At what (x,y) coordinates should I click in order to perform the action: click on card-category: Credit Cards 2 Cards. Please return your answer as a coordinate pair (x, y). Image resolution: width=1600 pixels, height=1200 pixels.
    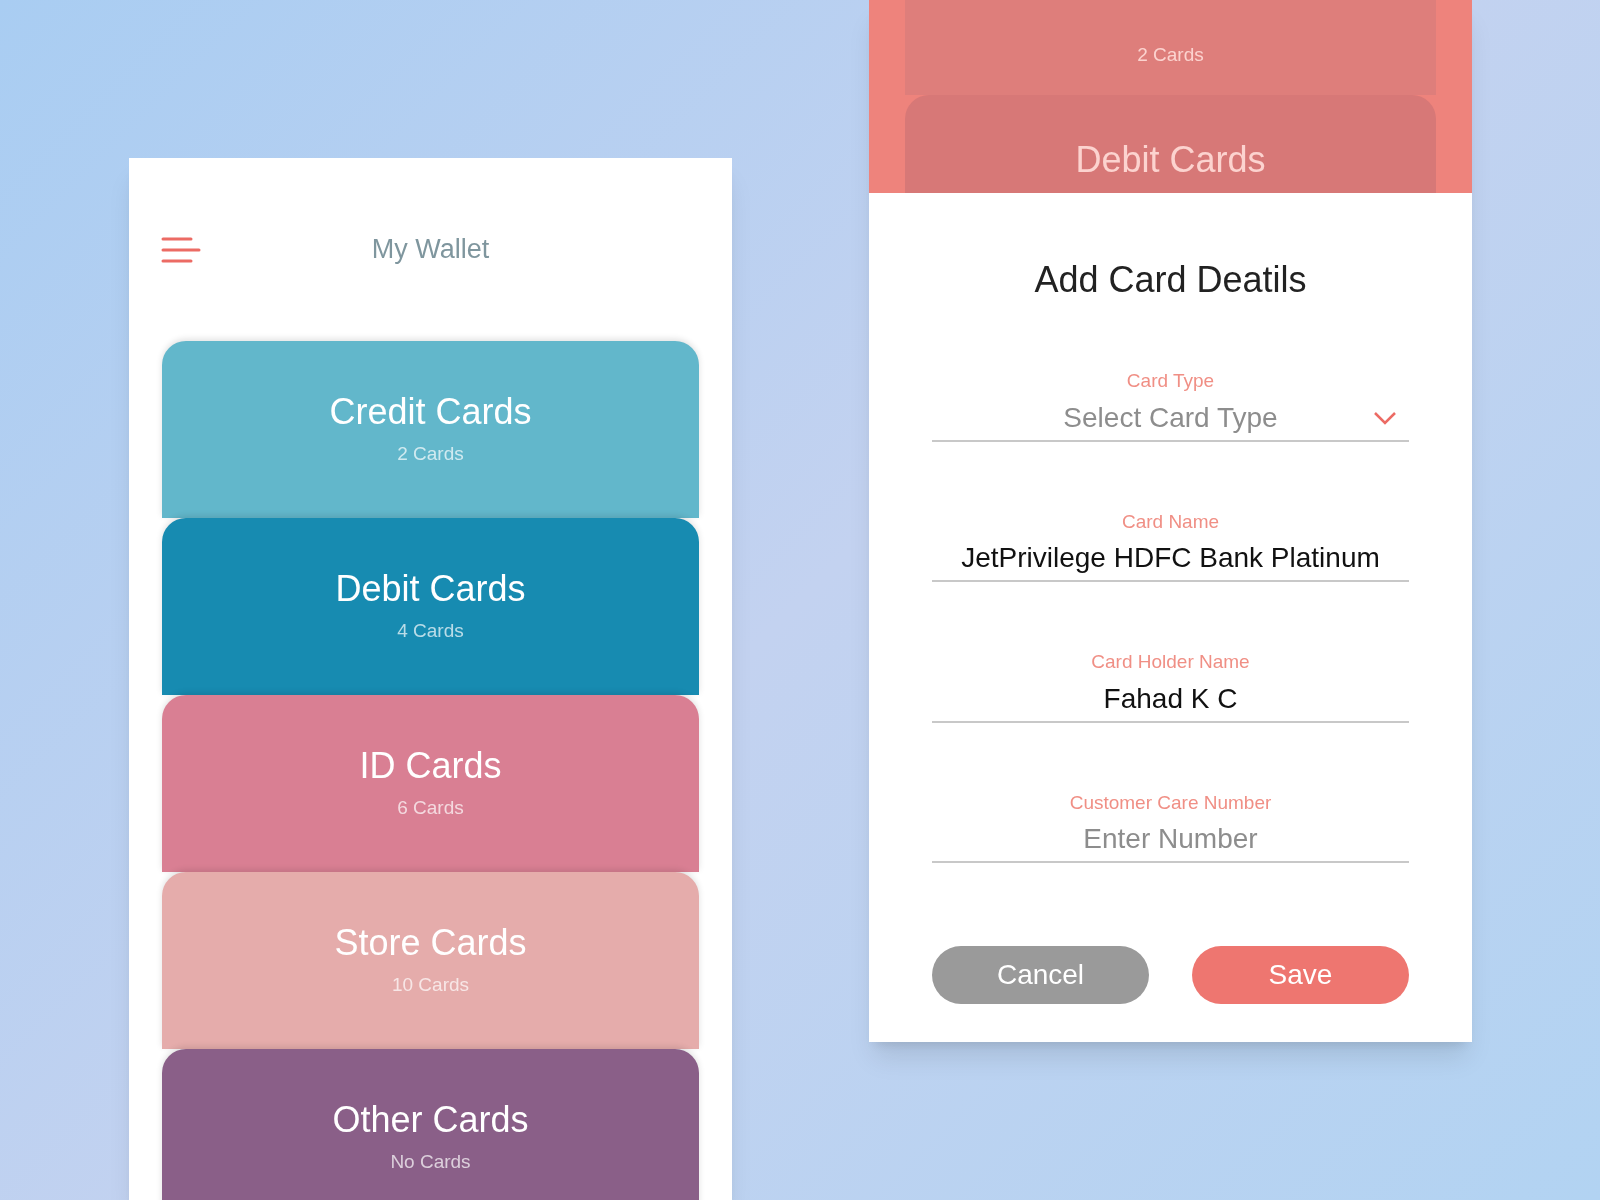
    Looking at the image, I should click on (430, 429).